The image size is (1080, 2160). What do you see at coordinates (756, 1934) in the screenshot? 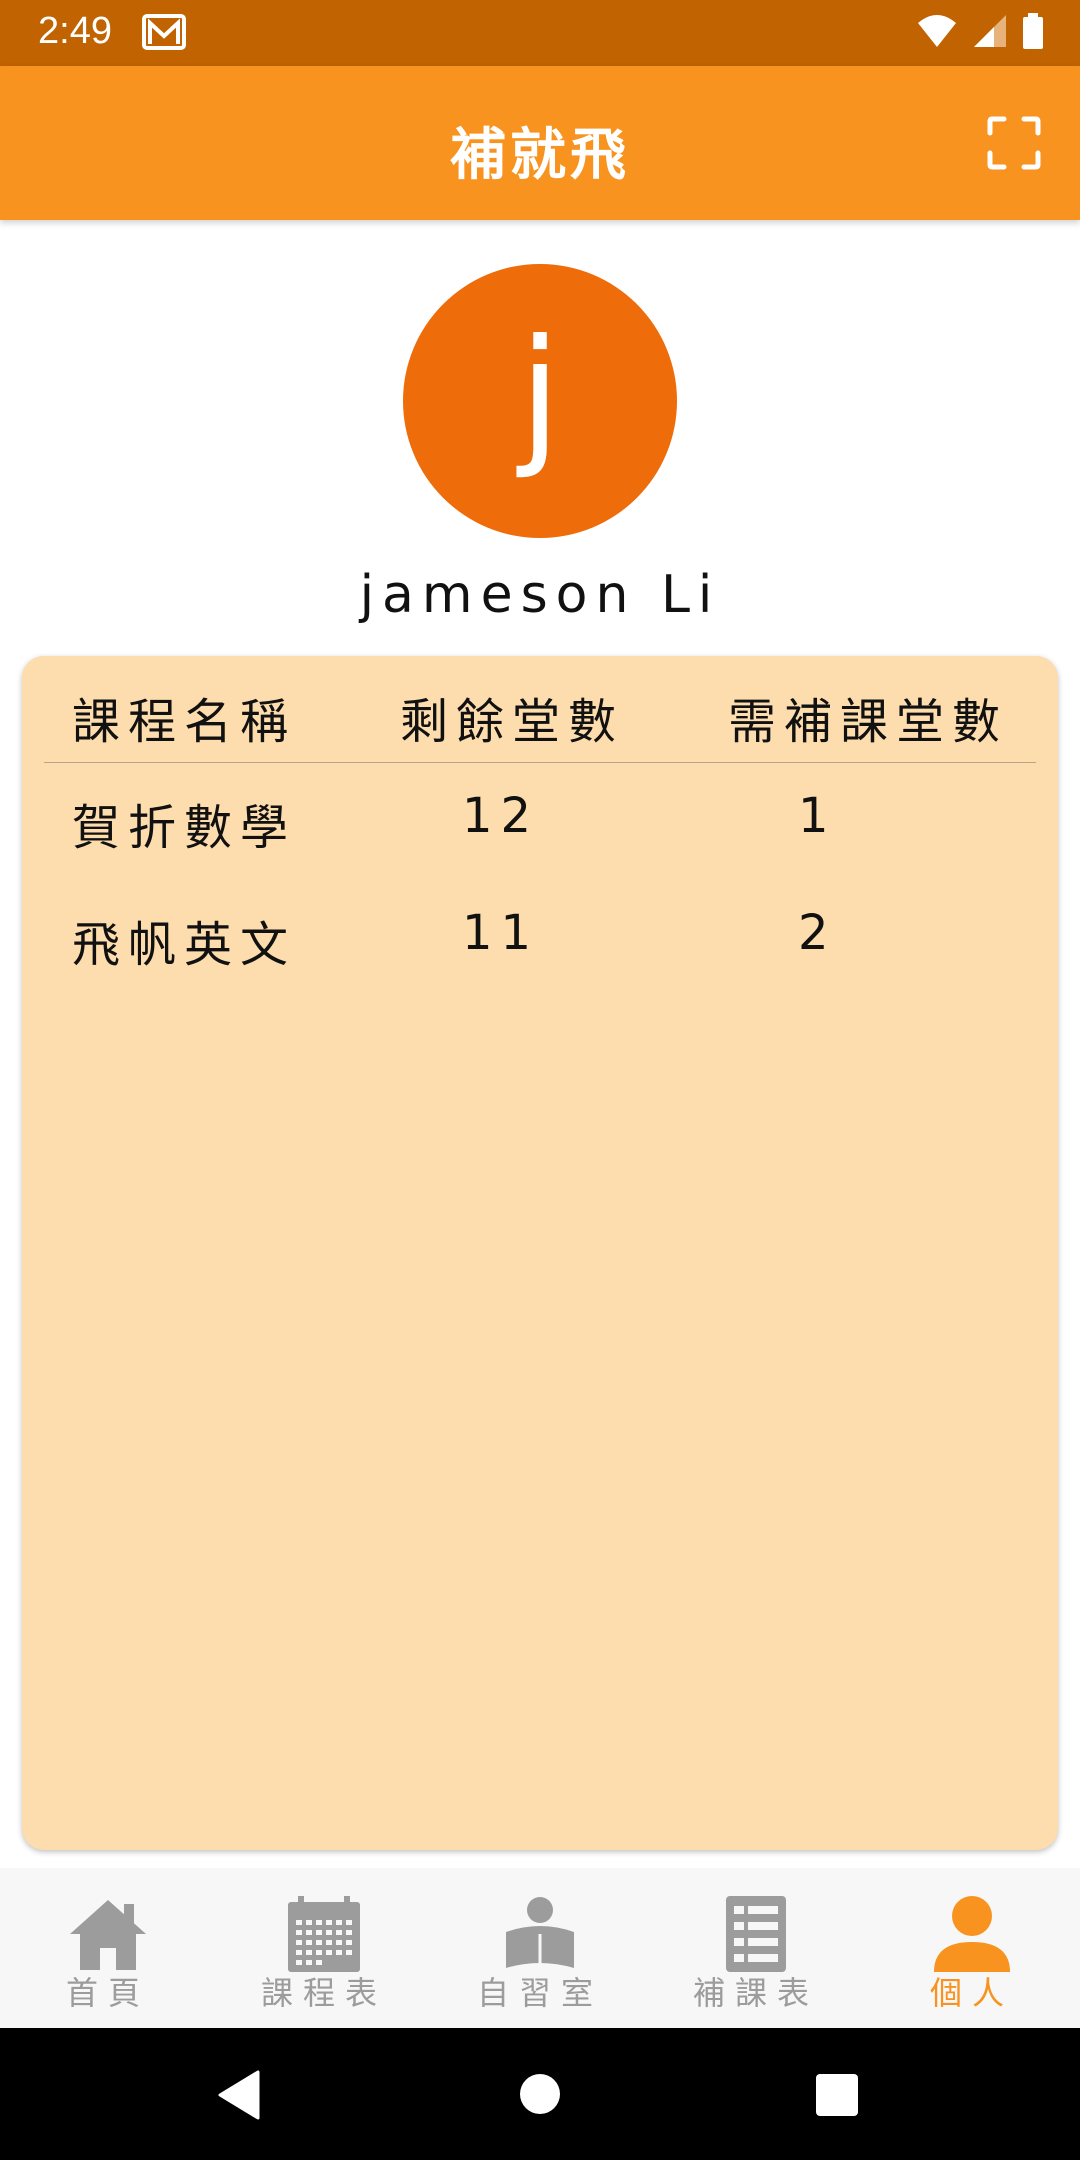
I see `list-icon` at bounding box center [756, 1934].